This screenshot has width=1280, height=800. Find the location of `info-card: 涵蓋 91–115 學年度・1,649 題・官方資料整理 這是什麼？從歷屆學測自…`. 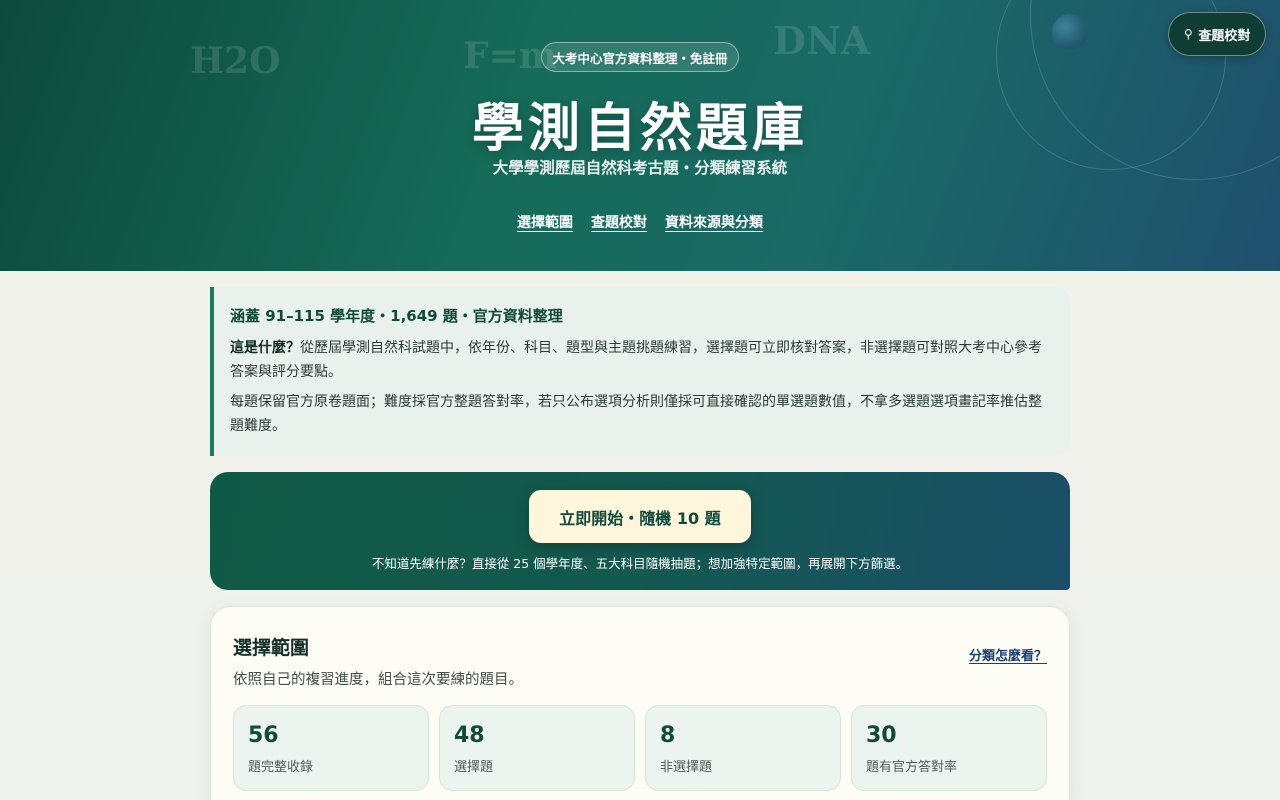

info-card: 涵蓋 91–115 學年度・1,649 題・官方資料整理 這是什麼？從歷屆學測自… is located at coordinates (640, 371).